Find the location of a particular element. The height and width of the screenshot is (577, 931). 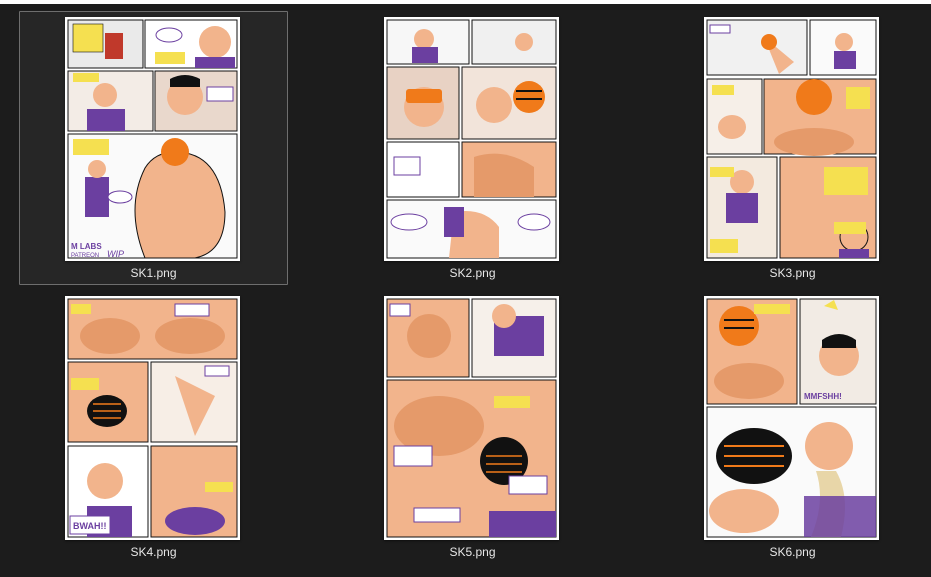

window-top-edge is located at coordinates (465, 2).